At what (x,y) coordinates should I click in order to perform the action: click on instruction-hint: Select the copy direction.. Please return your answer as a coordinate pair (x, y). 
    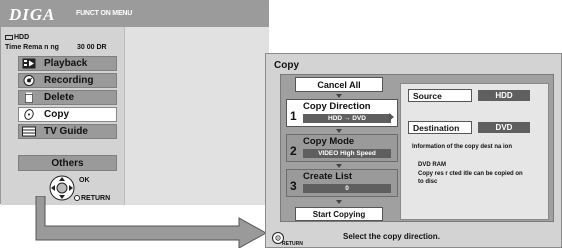
    Looking at the image, I should click on (391, 236).